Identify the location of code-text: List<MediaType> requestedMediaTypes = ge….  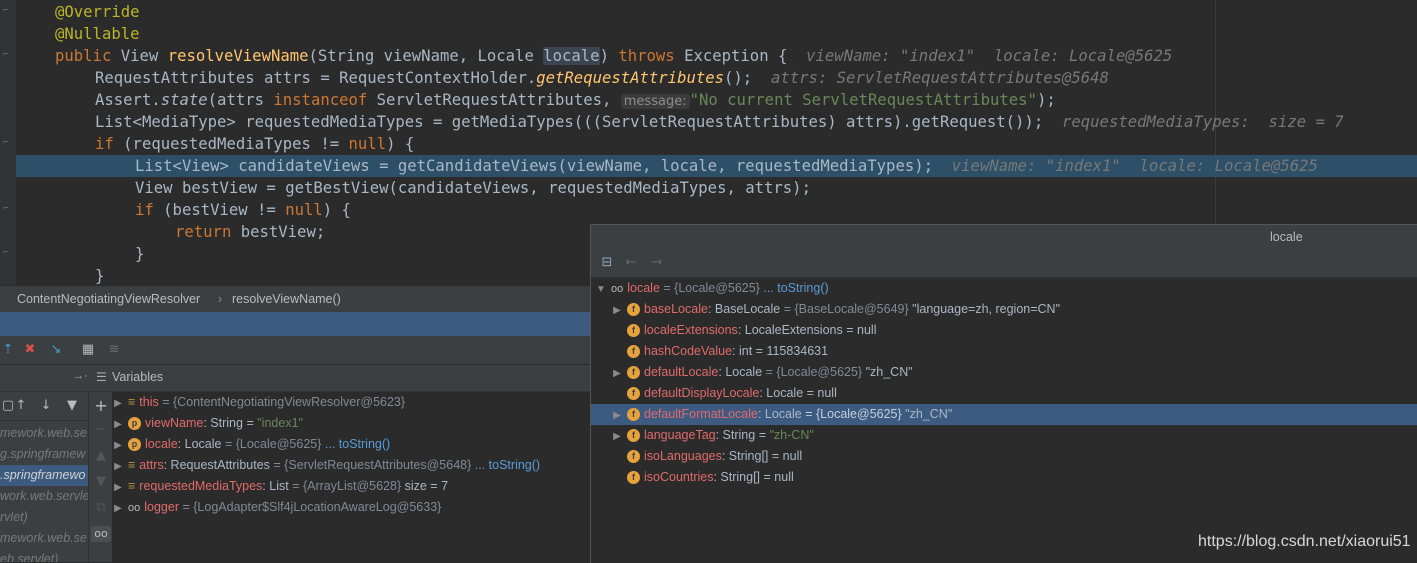
(578, 122).